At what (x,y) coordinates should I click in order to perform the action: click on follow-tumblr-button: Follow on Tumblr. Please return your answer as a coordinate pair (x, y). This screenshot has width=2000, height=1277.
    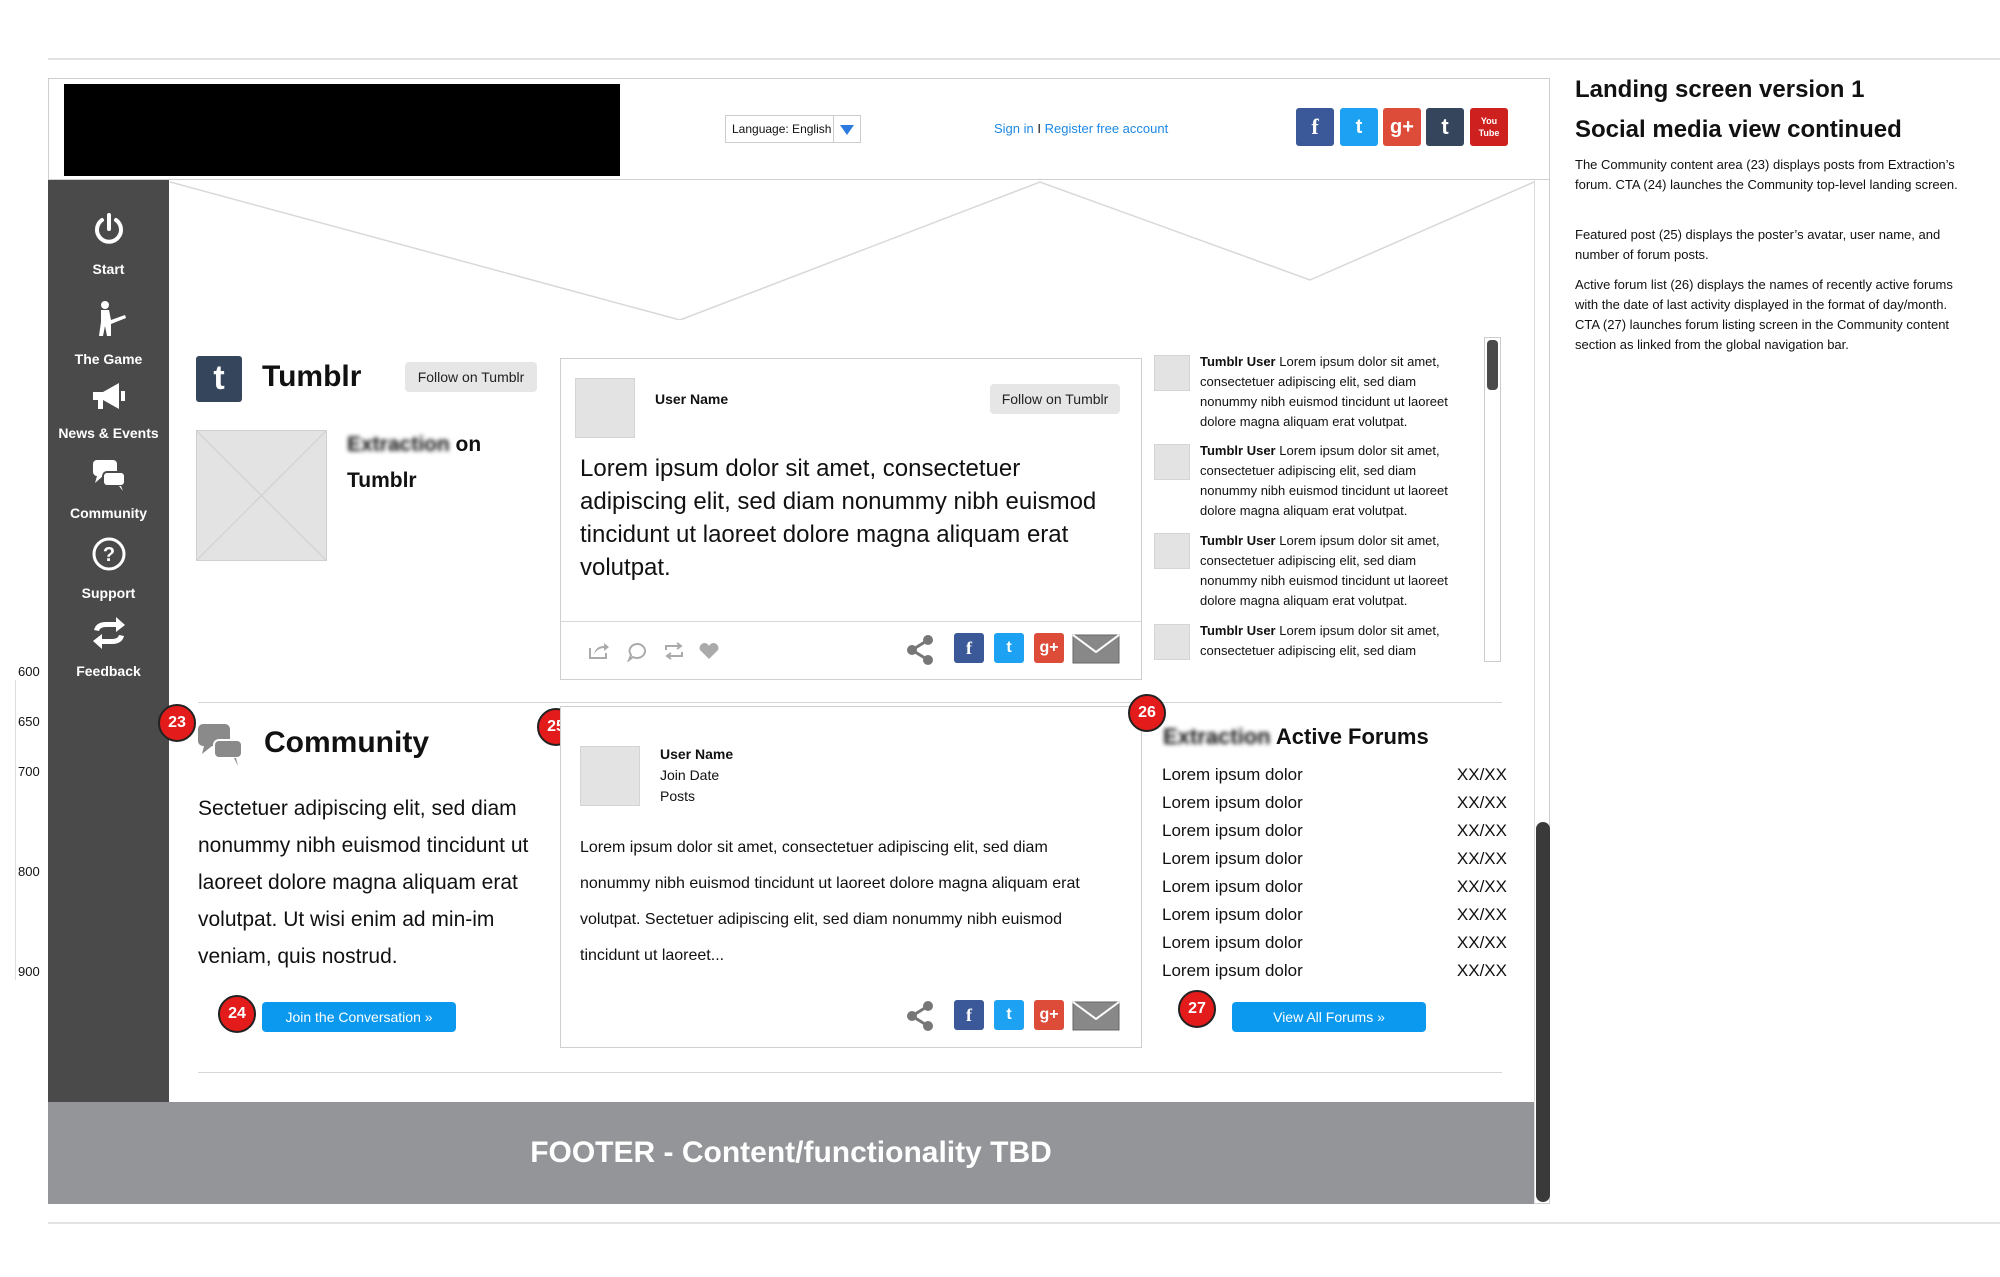
    Looking at the image, I should click on (471, 377).